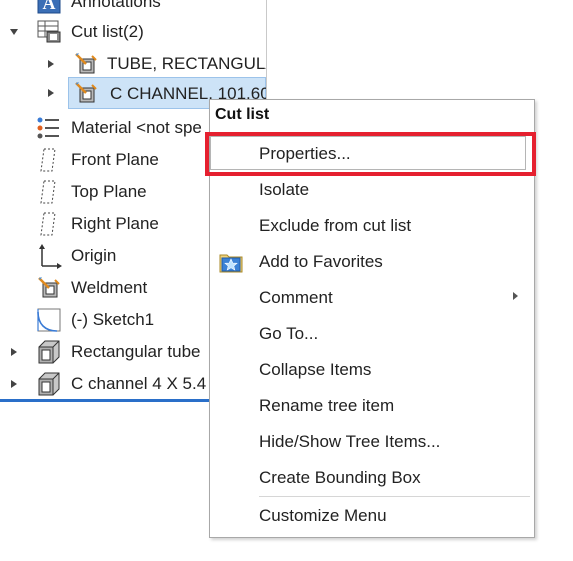 The image size is (573, 561). I want to click on tree-item-label: Annotations, so click(116, 5).